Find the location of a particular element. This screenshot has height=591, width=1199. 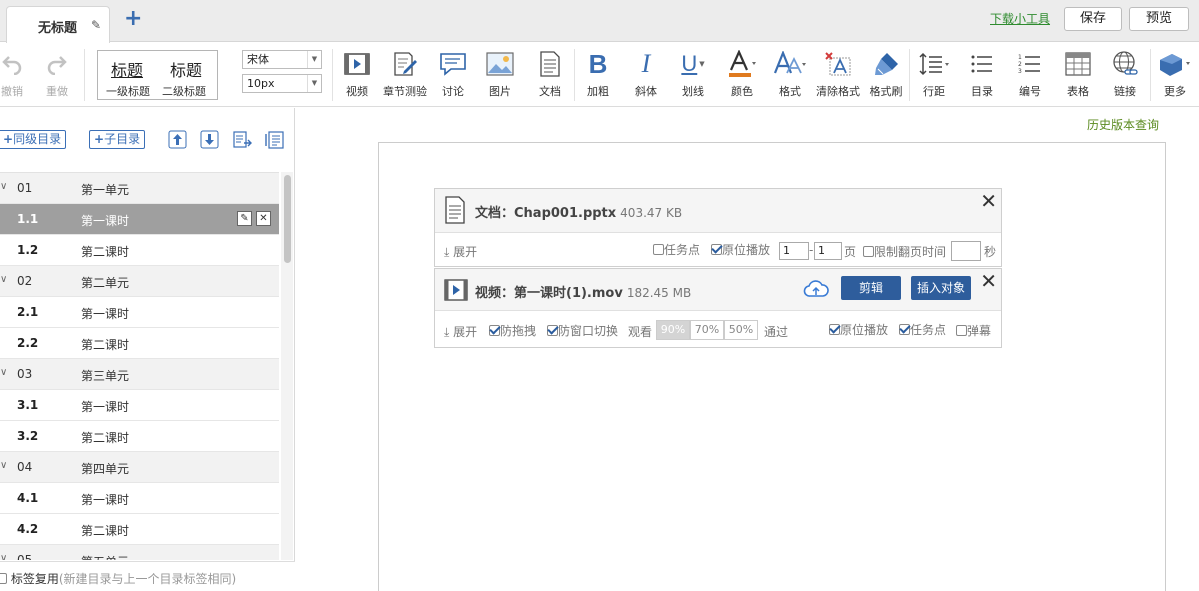

anti-switch-option: 防窗口切换 is located at coordinates (582, 330).